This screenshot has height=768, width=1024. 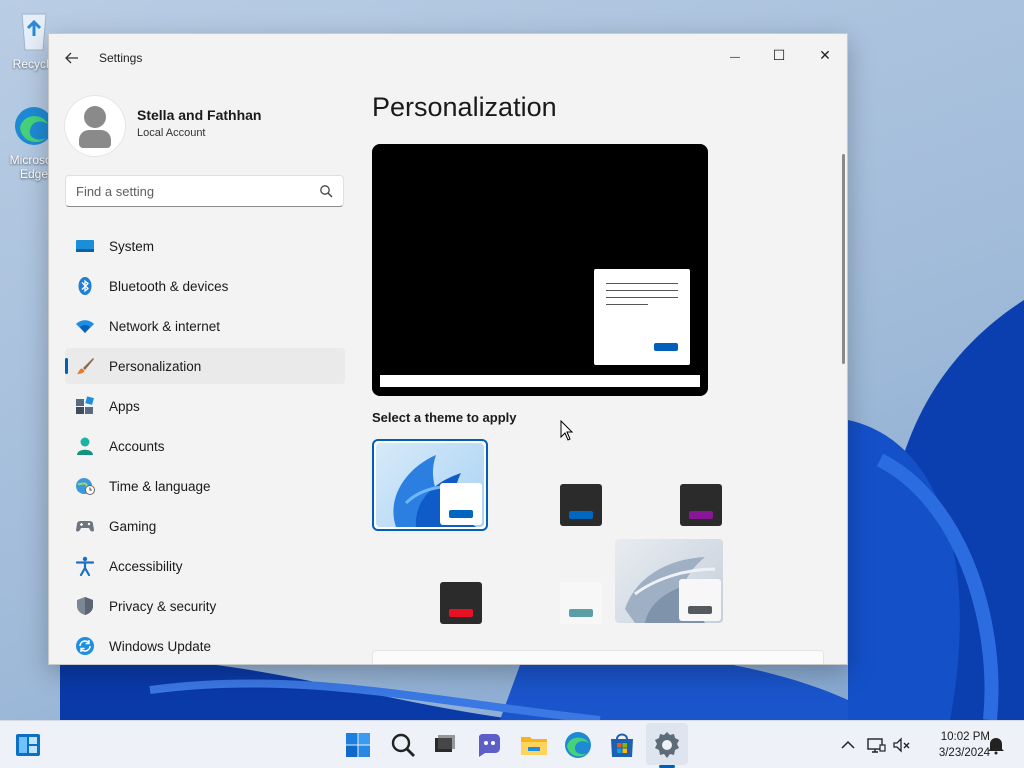 I want to click on window-title: Settings, so click(x=121, y=58).